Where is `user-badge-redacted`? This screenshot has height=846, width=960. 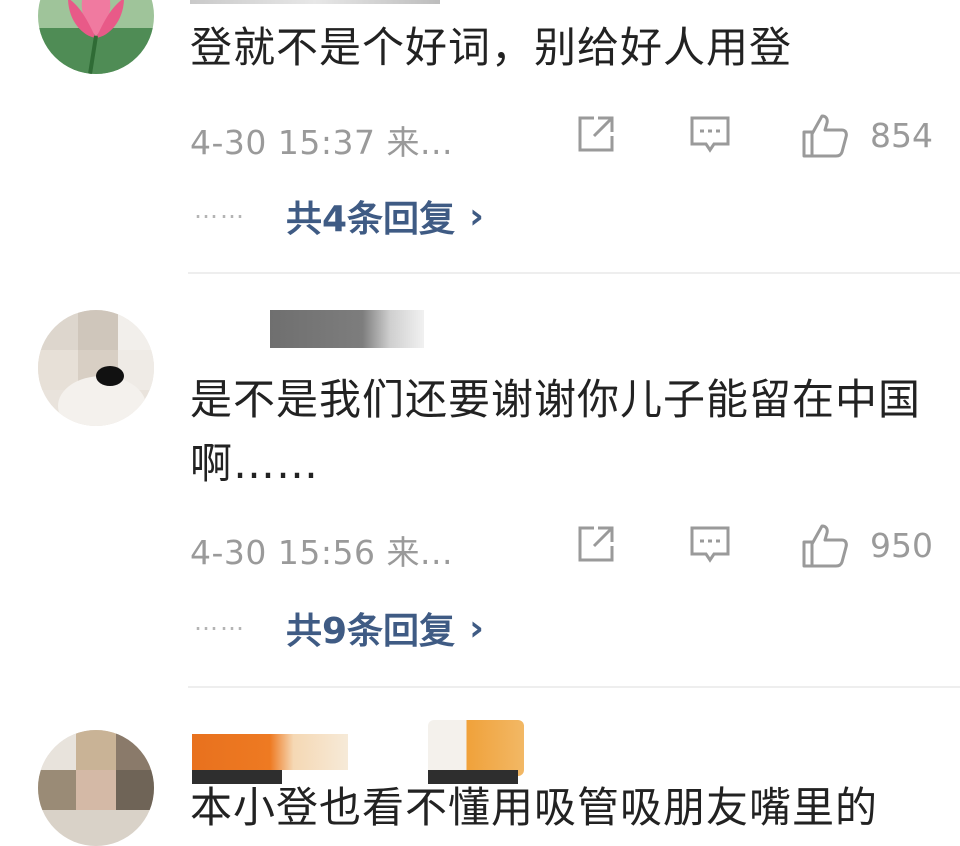 user-badge-redacted is located at coordinates (476, 748).